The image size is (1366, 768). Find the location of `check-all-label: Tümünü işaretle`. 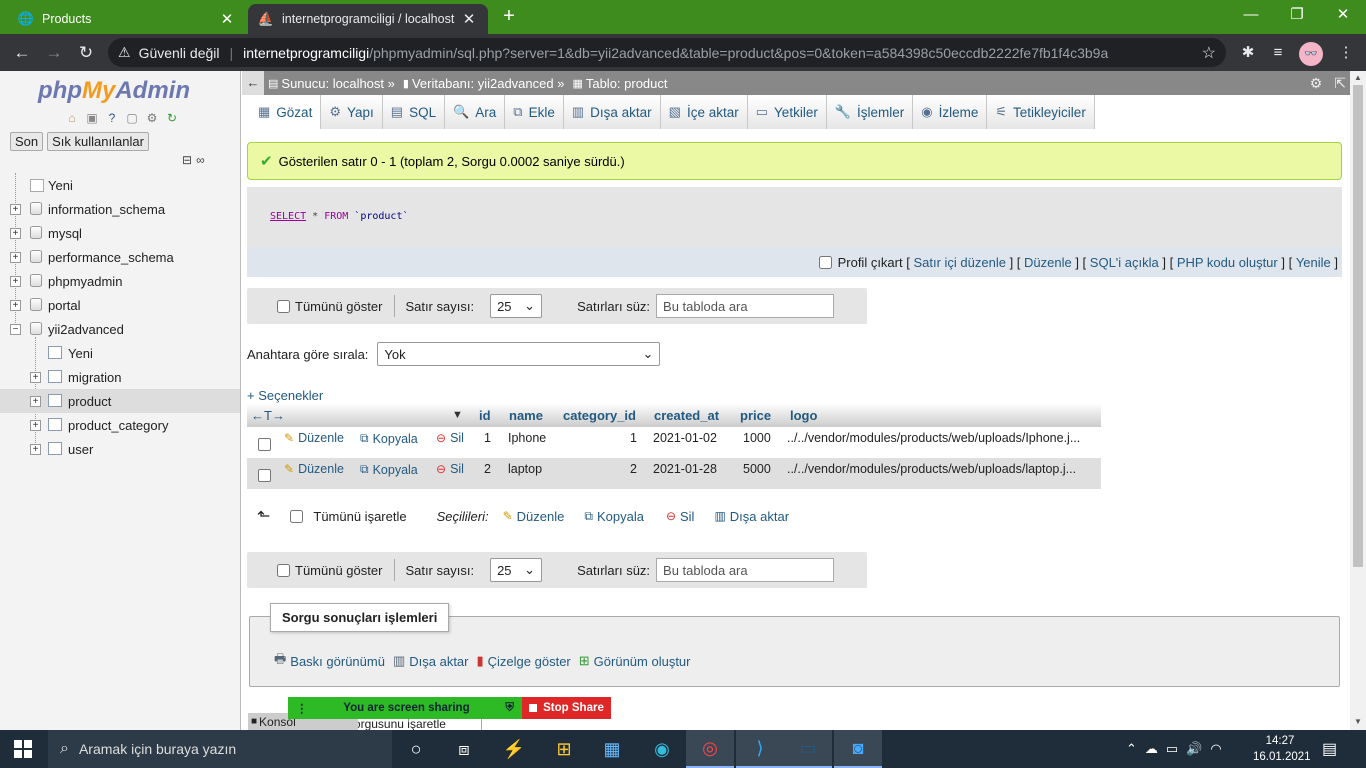

check-all-label: Tümünü işaretle is located at coordinates (359, 516).